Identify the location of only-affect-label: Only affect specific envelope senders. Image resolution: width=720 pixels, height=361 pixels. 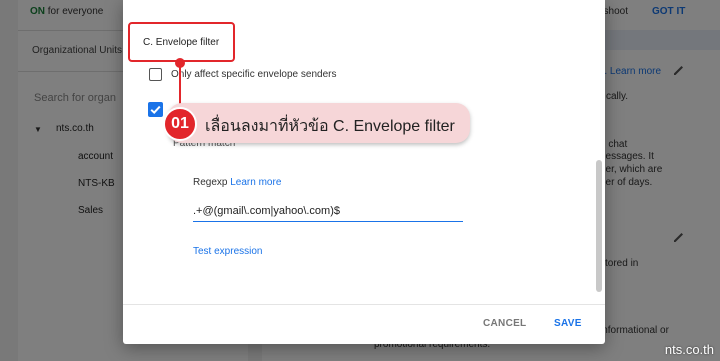
(254, 74).